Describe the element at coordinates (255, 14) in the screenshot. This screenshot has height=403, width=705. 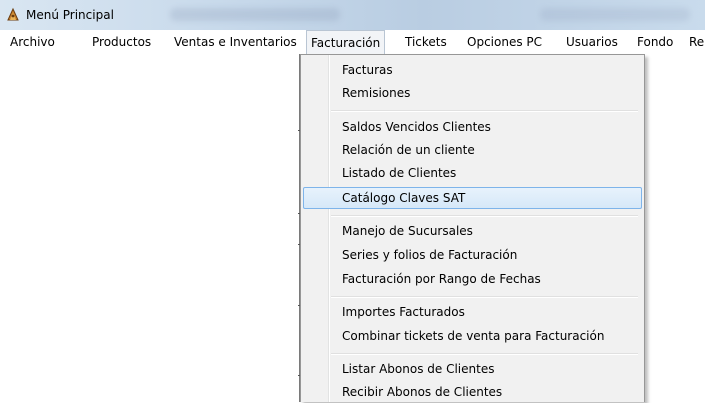
I see `blurred-title-text` at that location.